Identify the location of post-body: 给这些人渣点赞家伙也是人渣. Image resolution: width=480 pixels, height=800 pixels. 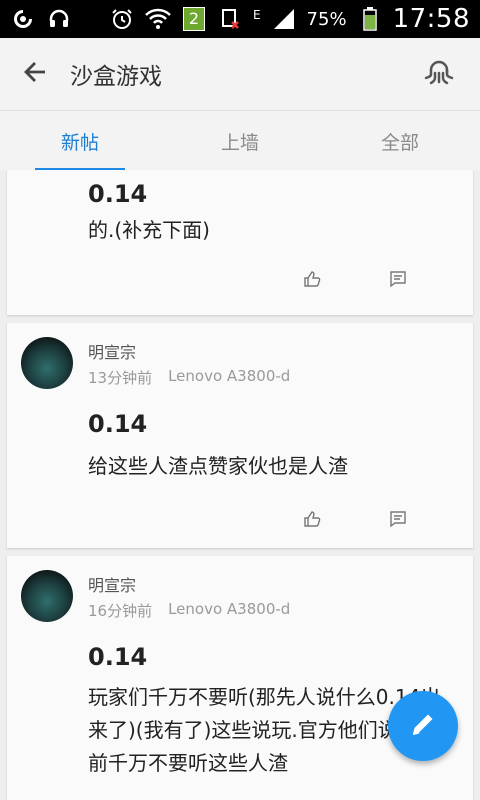
(218, 466).